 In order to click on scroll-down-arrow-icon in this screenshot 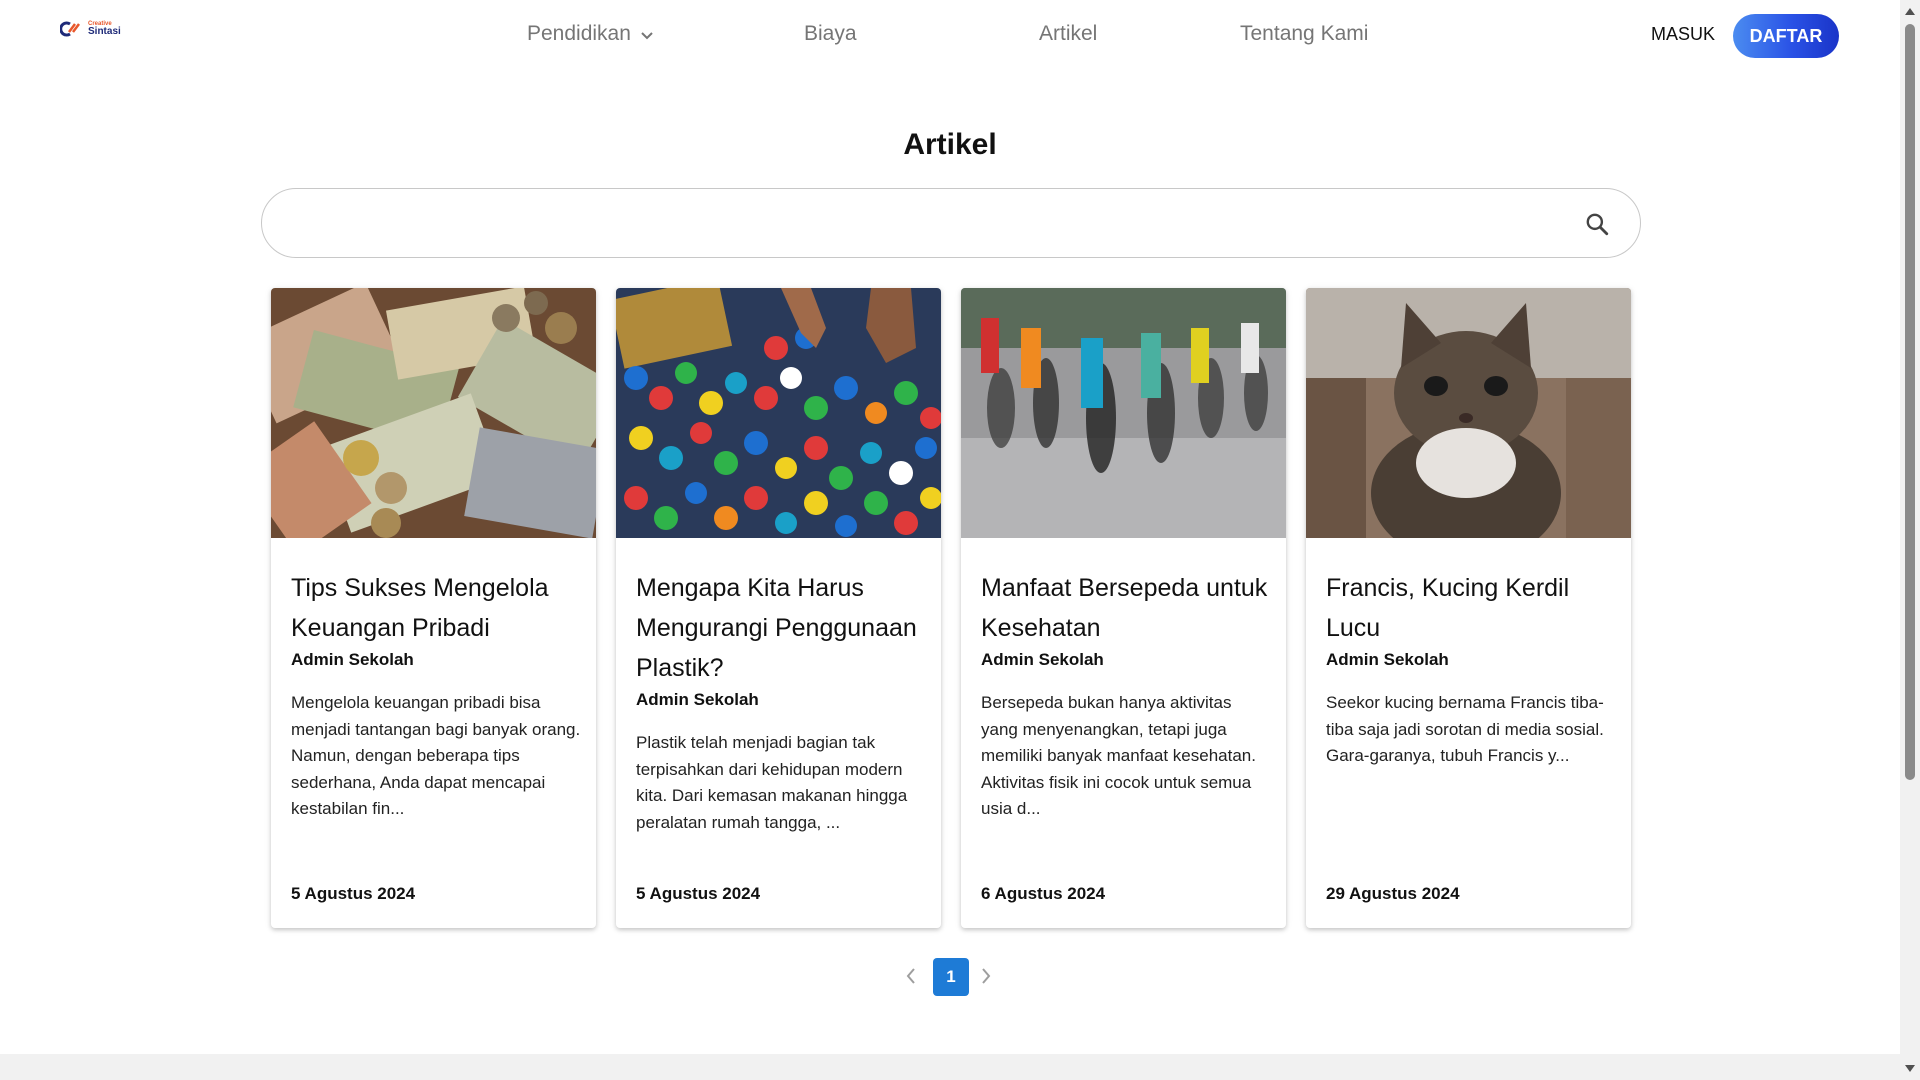, I will do `click(1910, 1068)`.